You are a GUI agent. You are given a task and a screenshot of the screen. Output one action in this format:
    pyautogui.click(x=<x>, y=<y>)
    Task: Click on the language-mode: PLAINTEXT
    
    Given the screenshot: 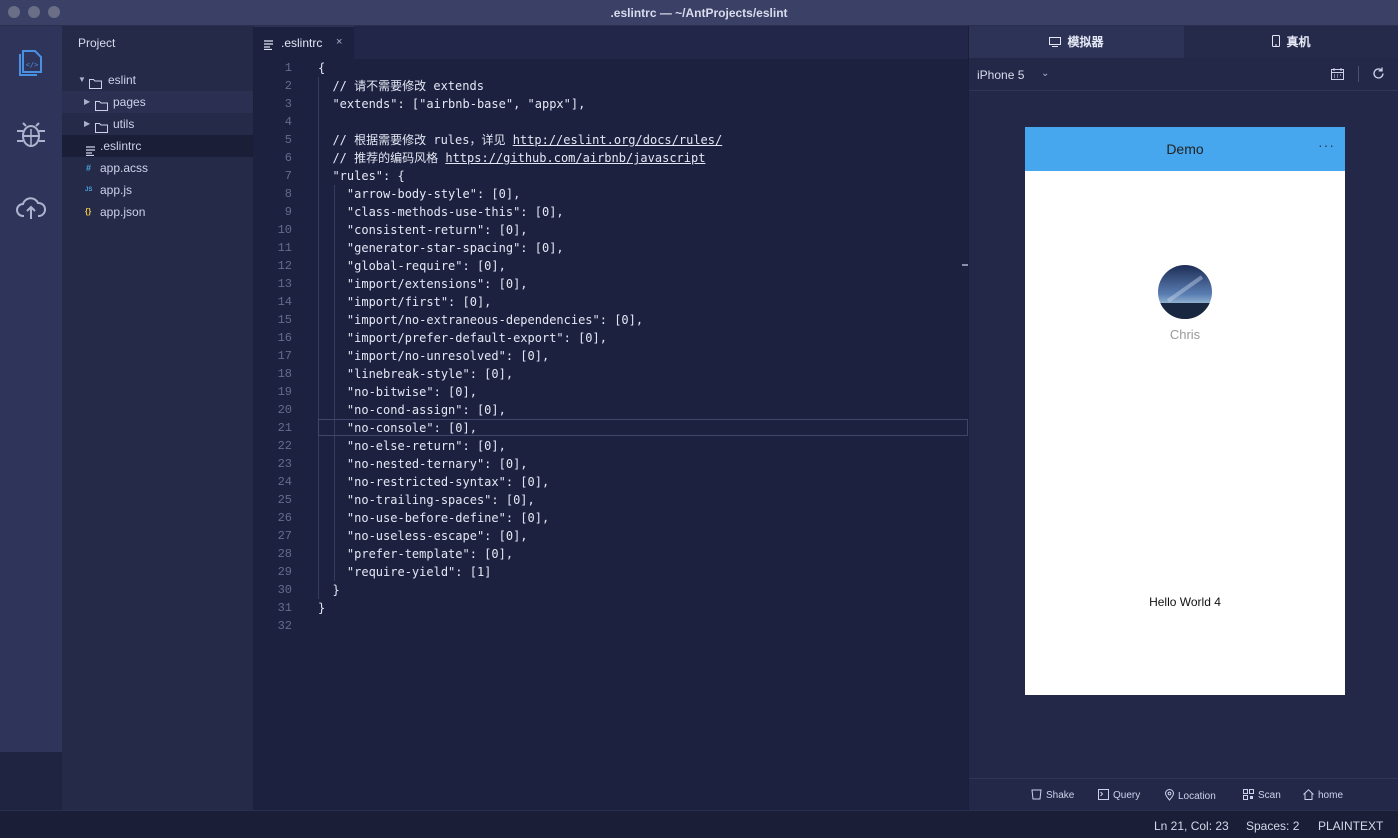 What is the action you would take?
    pyautogui.click(x=1350, y=826)
    